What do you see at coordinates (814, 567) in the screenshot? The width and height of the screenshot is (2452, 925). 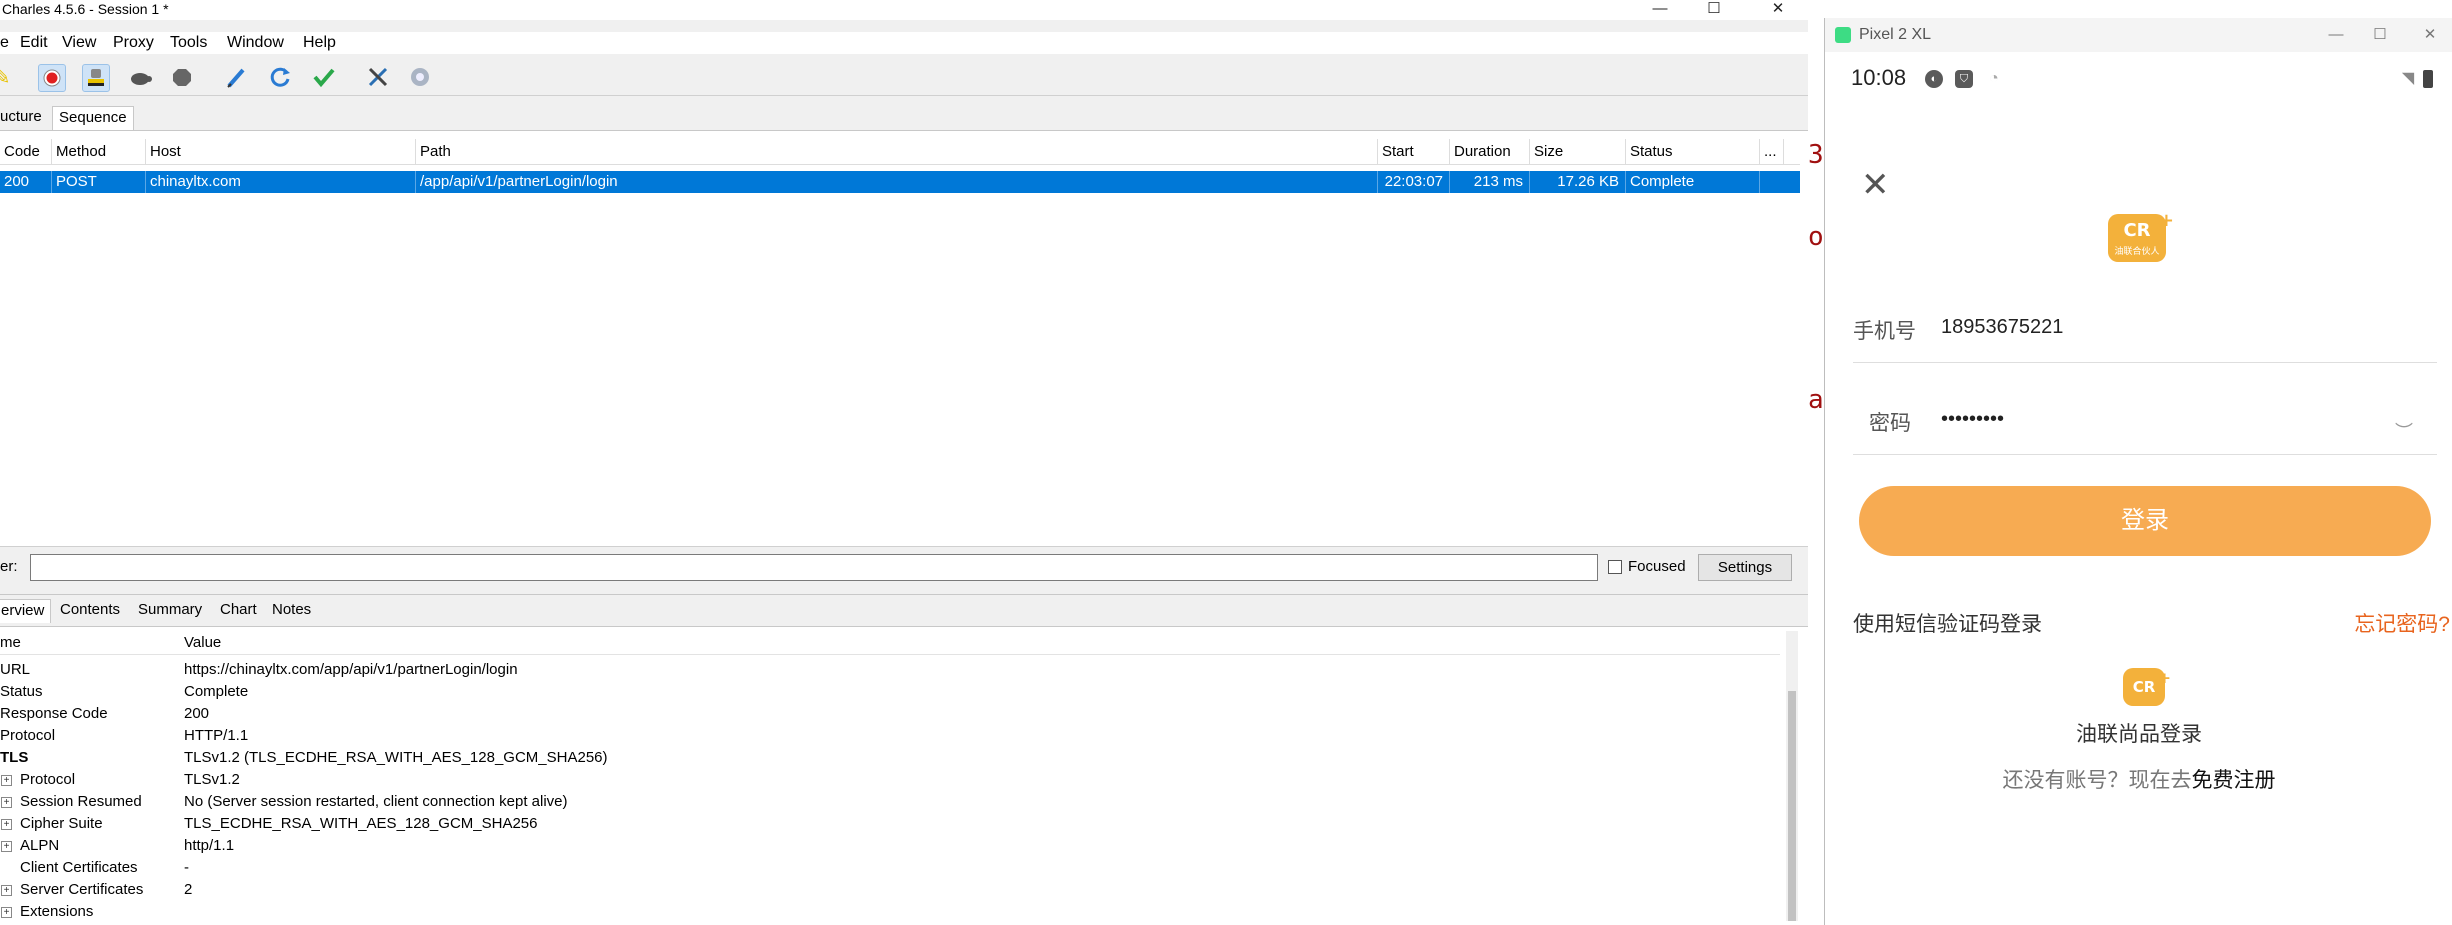 I see `filter-input` at bounding box center [814, 567].